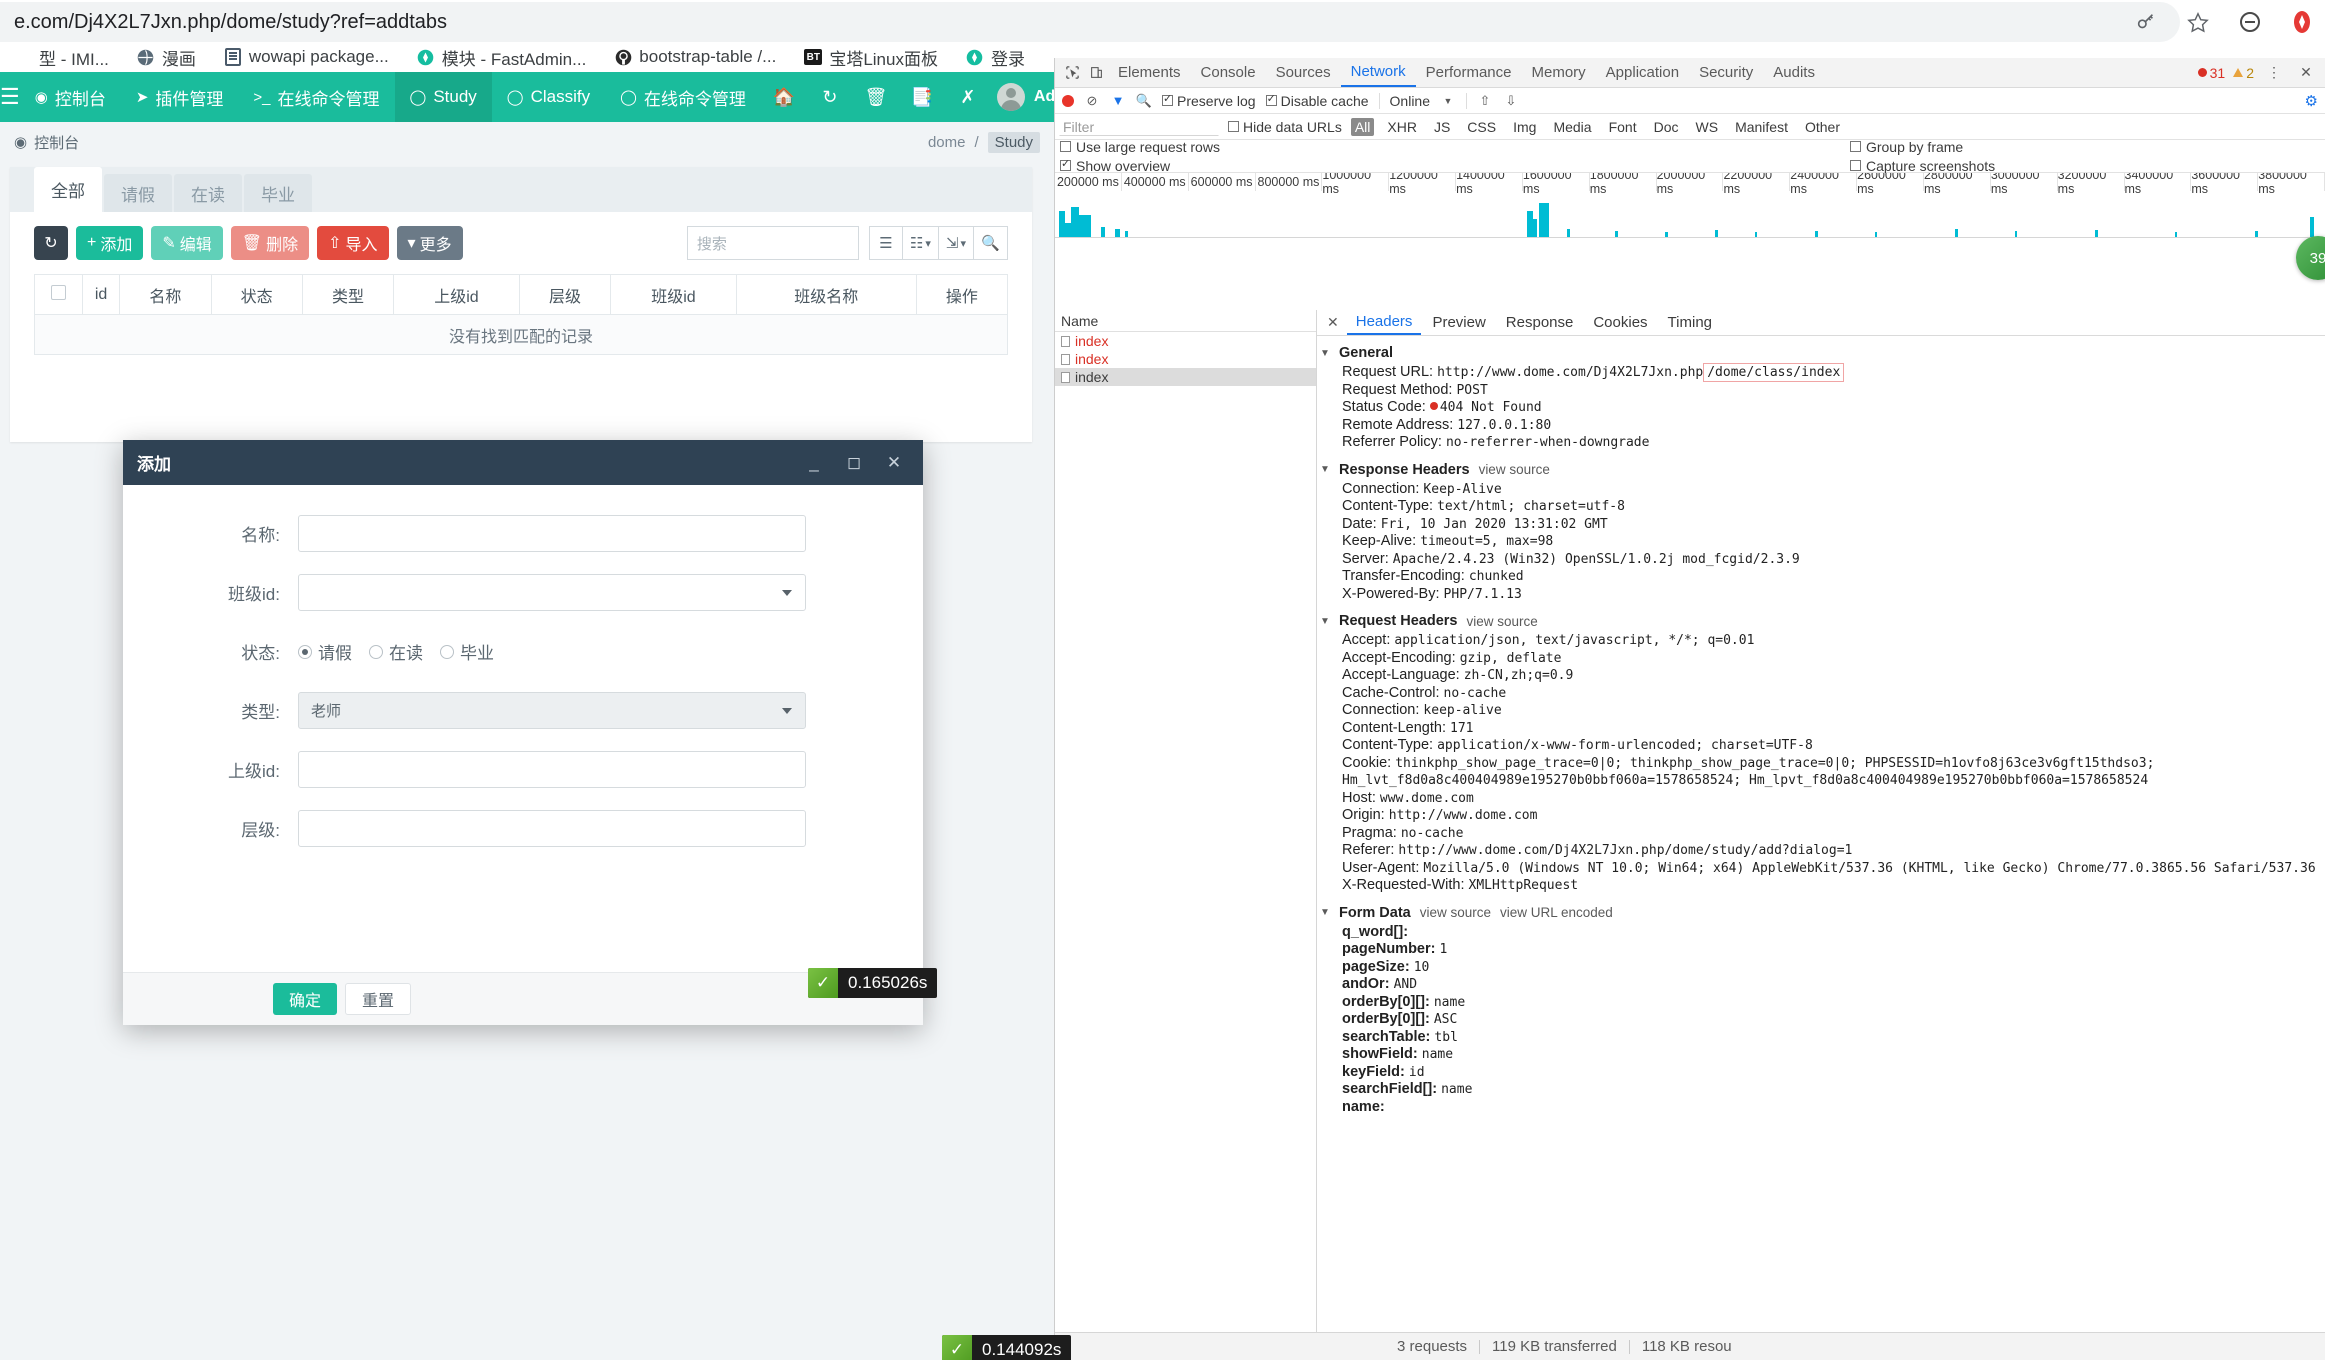 This screenshot has width=2325, height=1360. Describe the element at coordinates (552, 592) in the screenshot. I see `class-id-select` at that location.